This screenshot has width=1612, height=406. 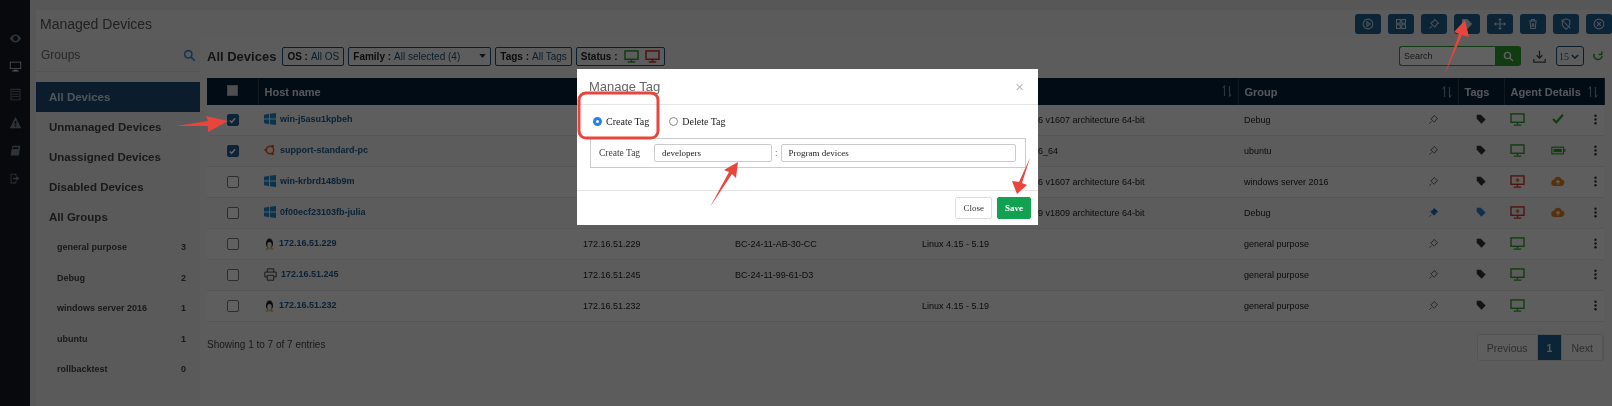 I want to click on close-circle-button, so click(x=1599, y=24).